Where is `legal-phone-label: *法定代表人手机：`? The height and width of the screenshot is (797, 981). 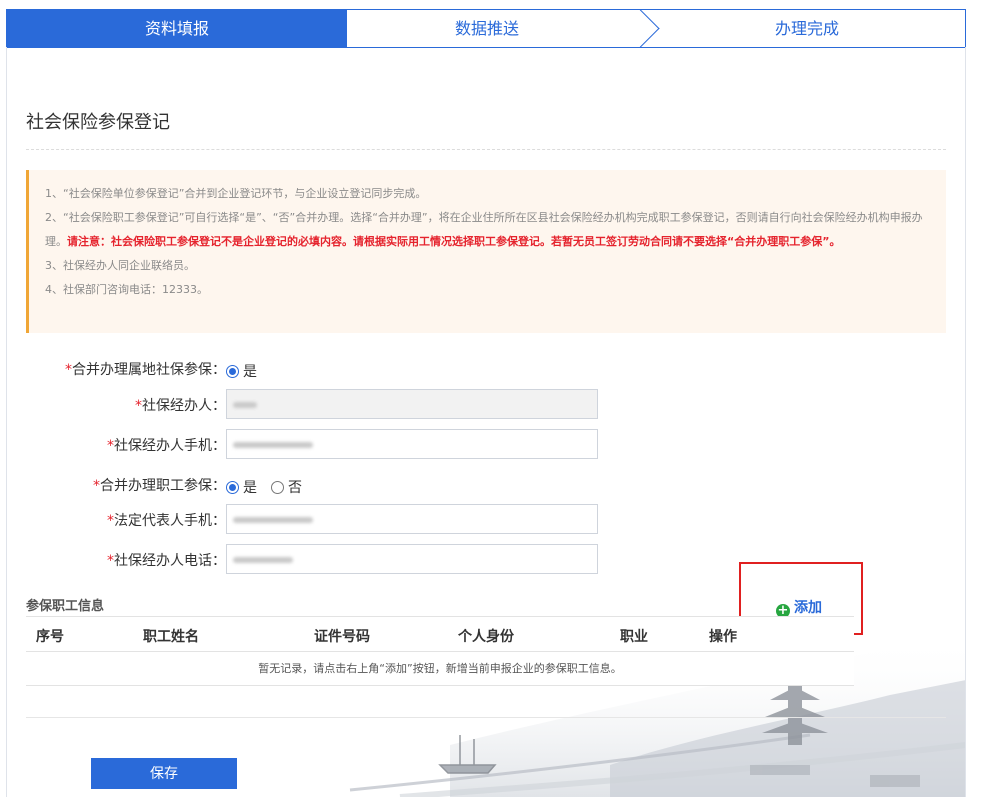 legal-phone-label: *法定代表人手机： is located at coordinates (166, 520).